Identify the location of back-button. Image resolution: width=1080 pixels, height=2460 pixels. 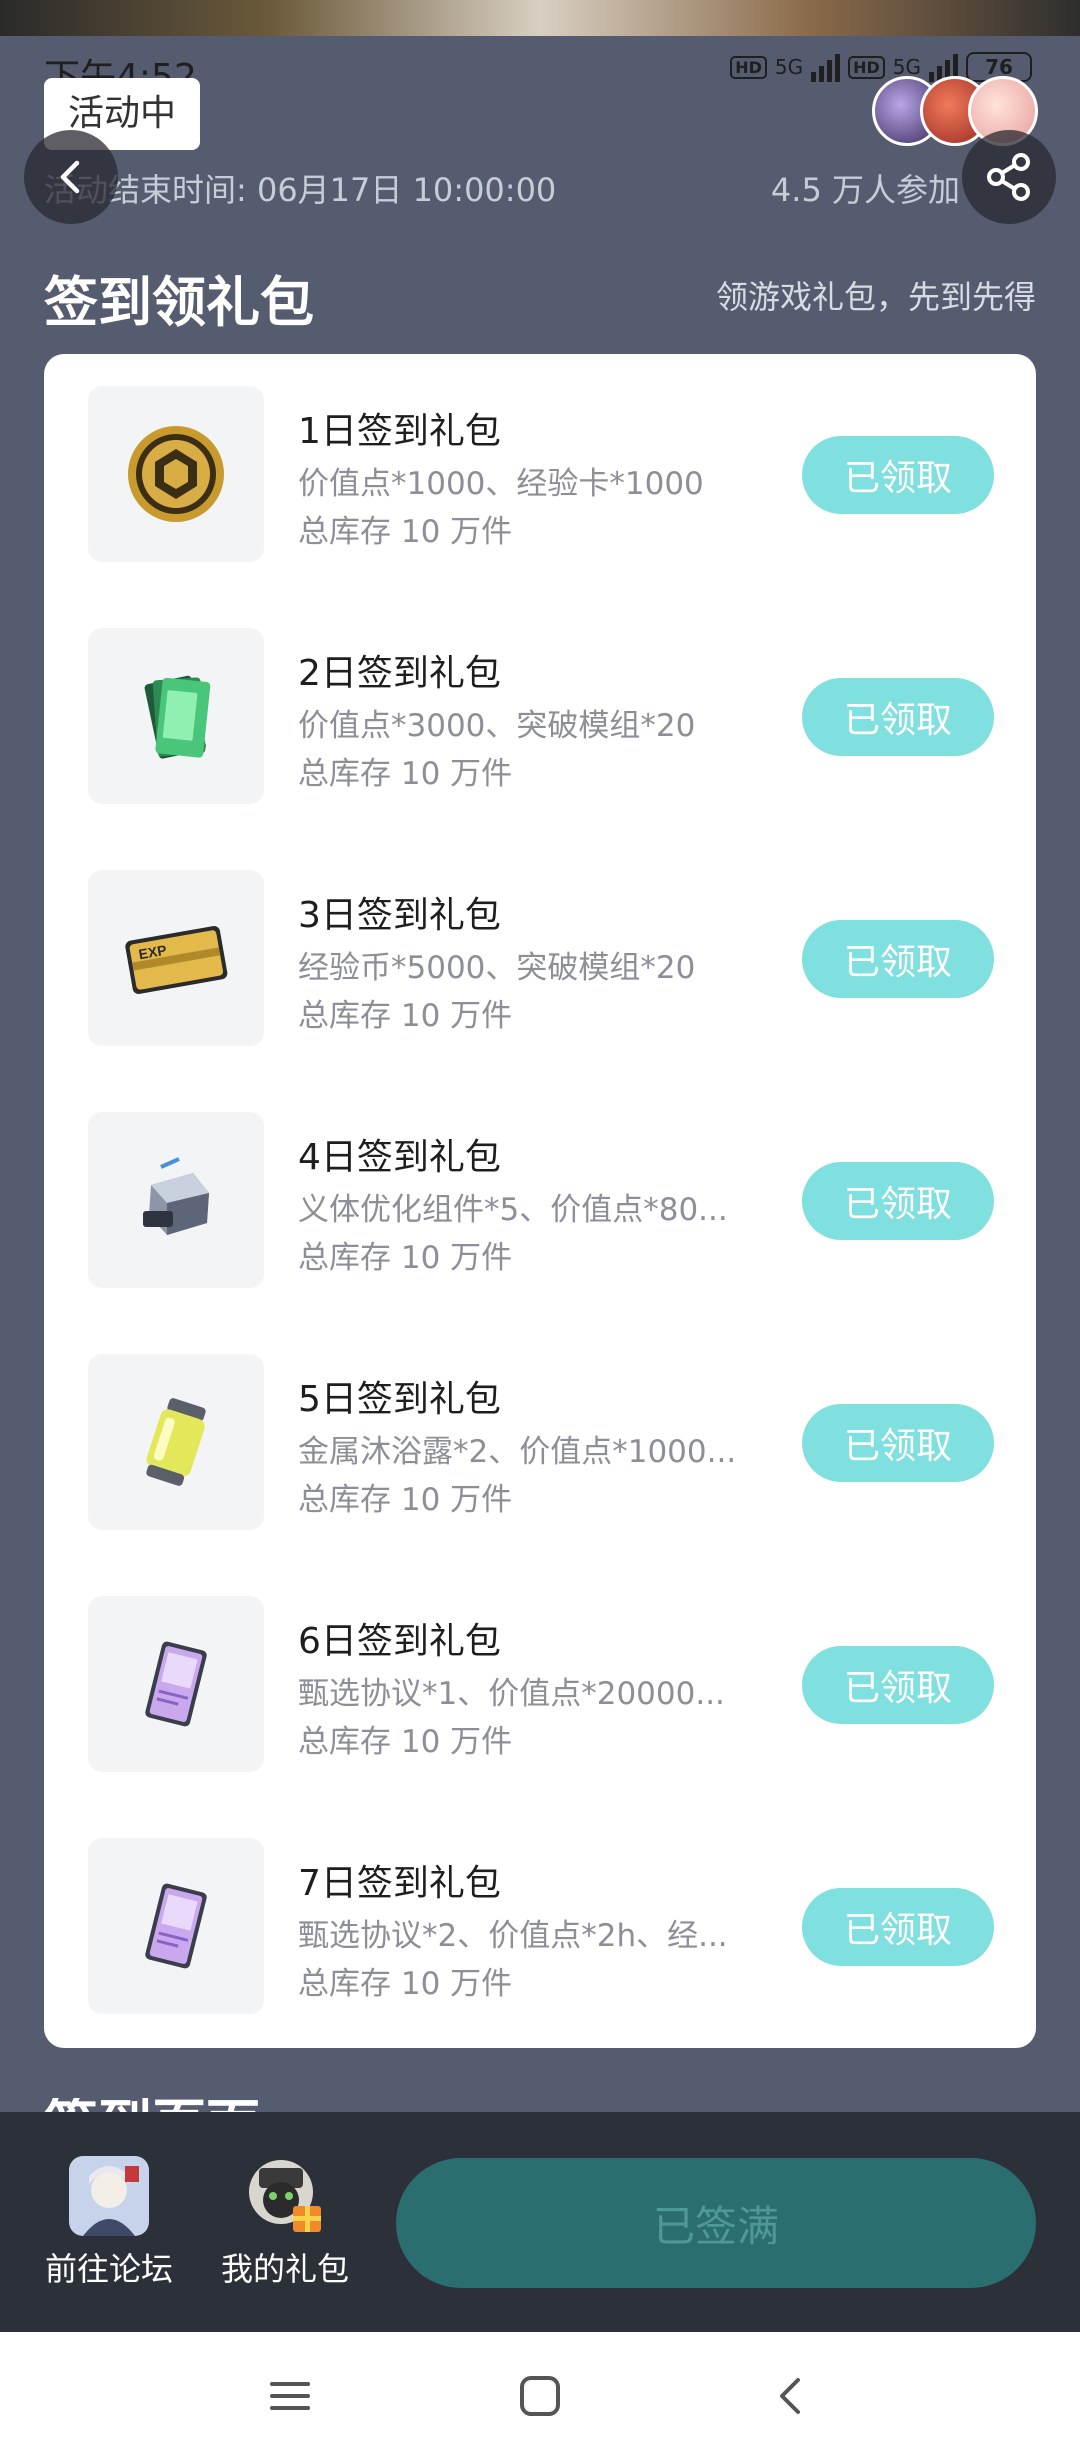
(71, 177).